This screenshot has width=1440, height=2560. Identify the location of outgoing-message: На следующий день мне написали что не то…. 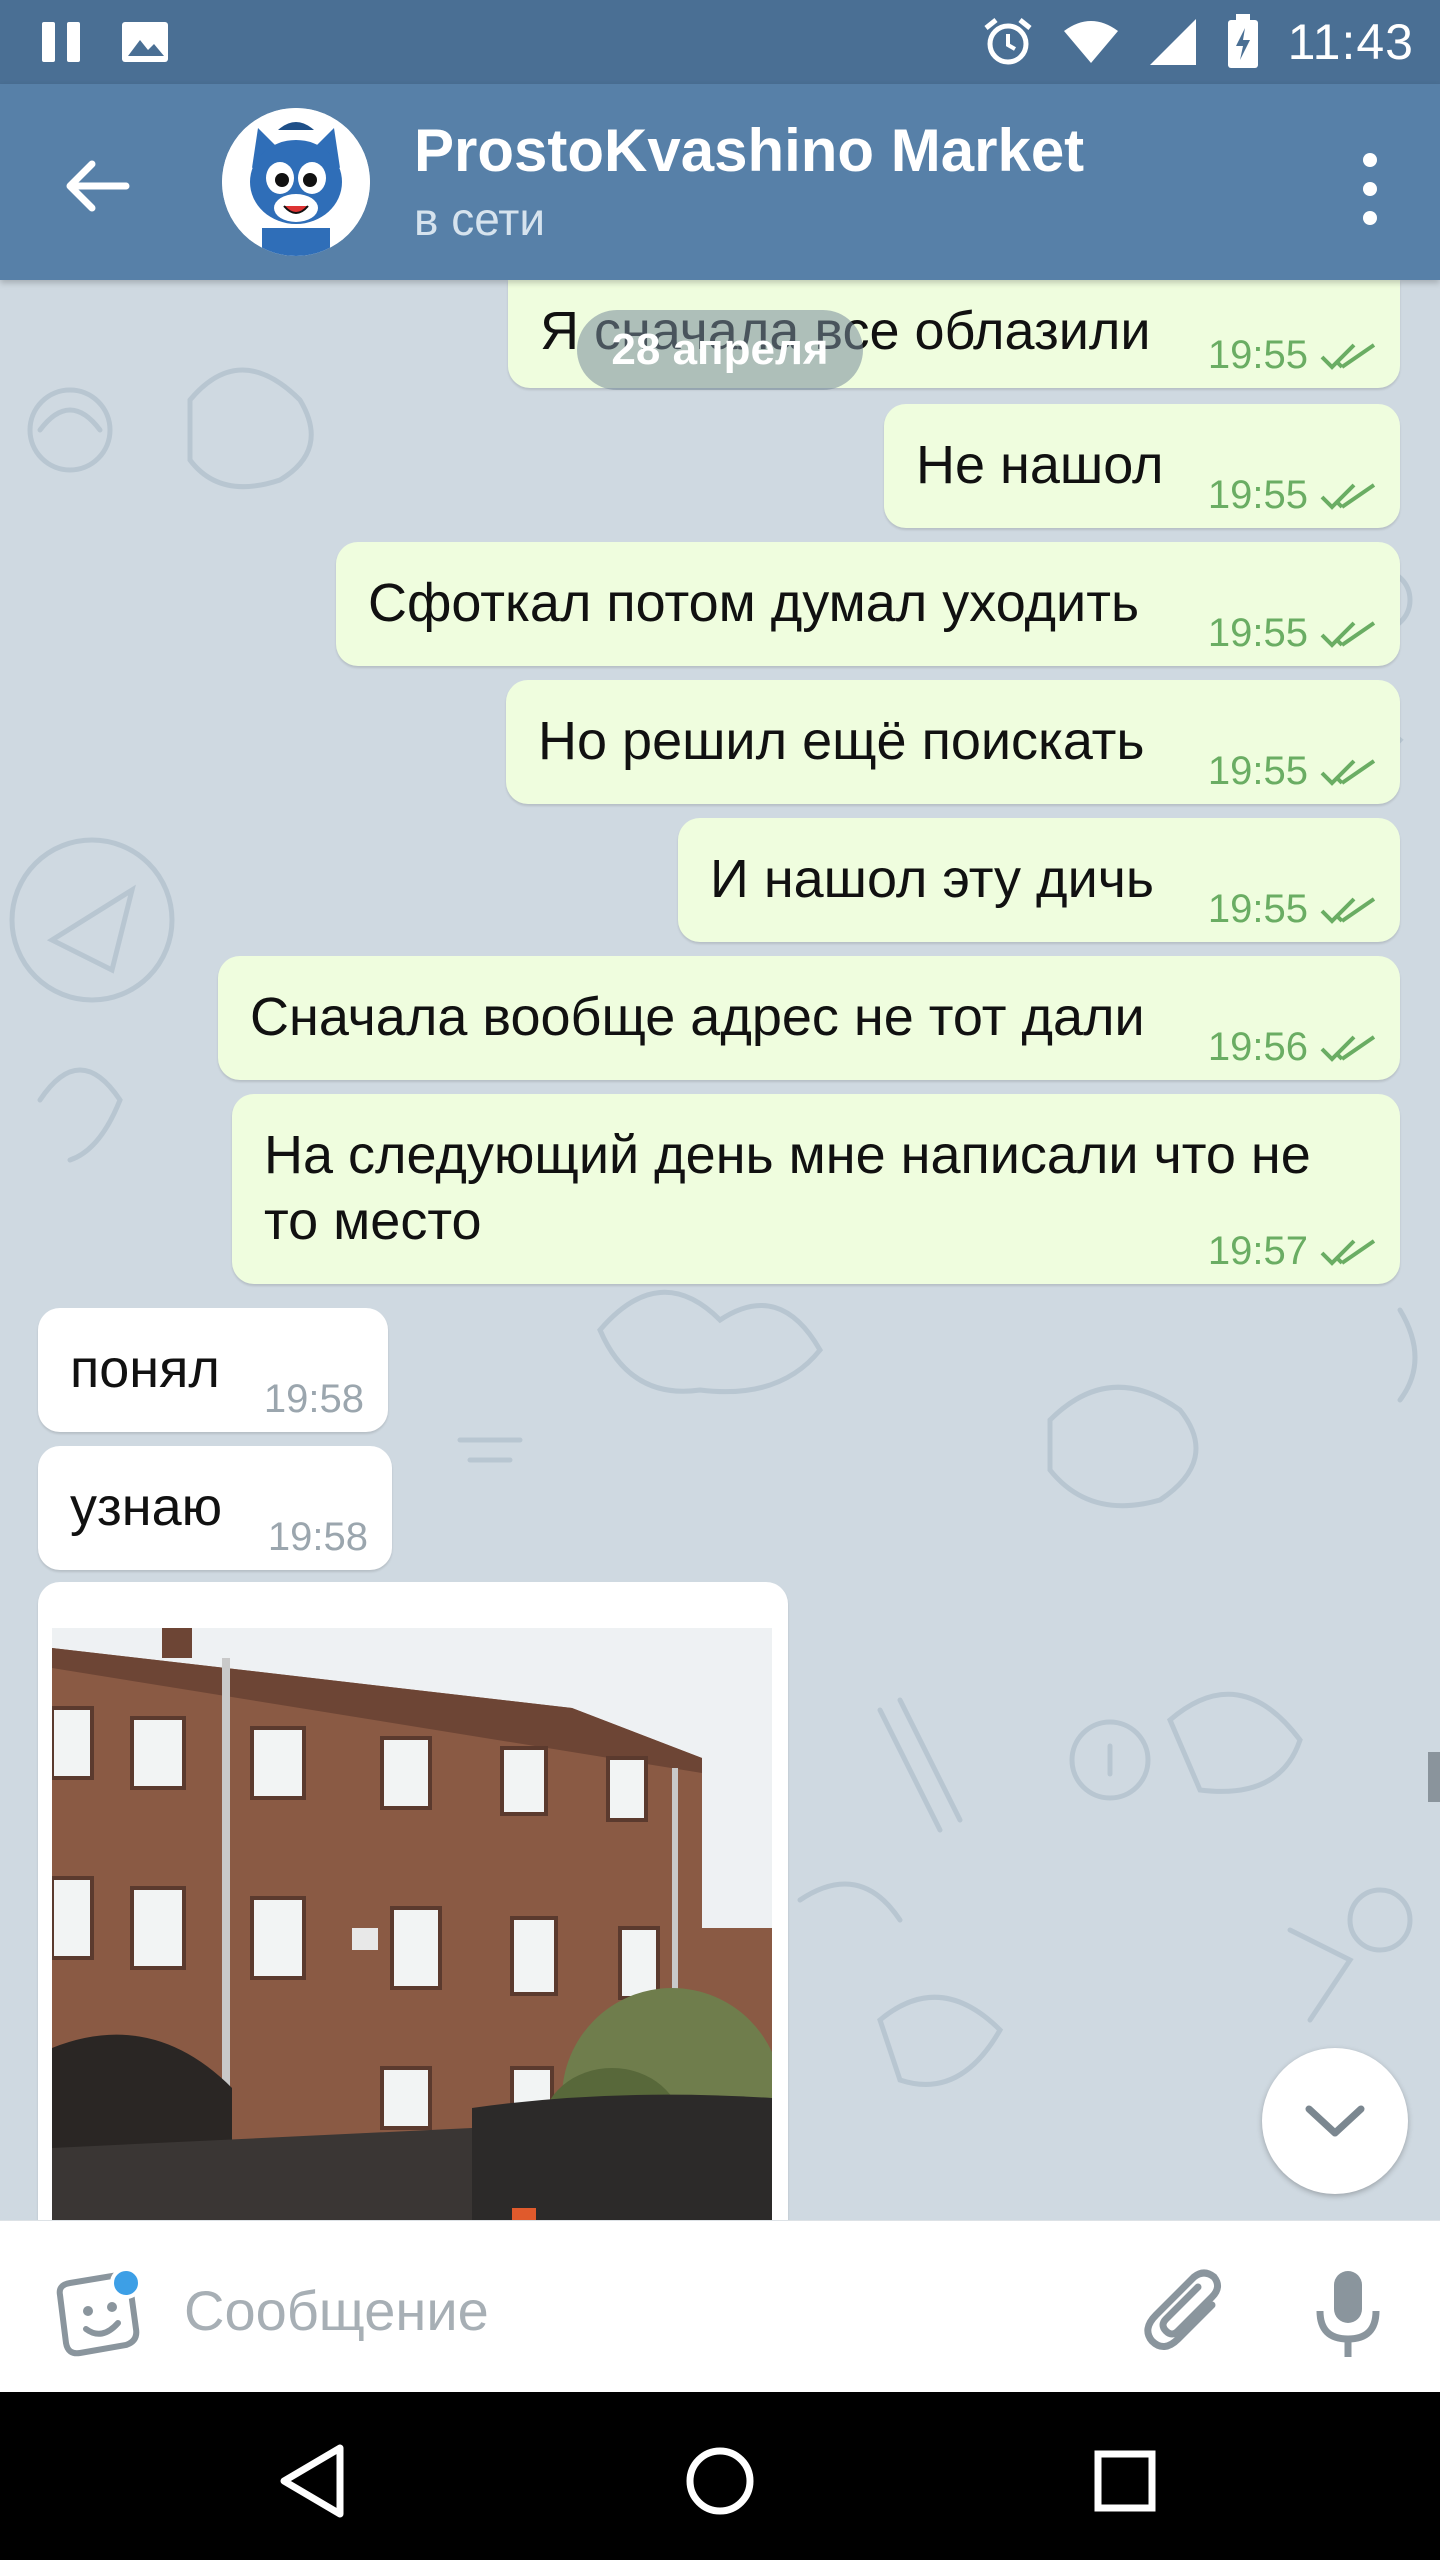
(816, 1189).